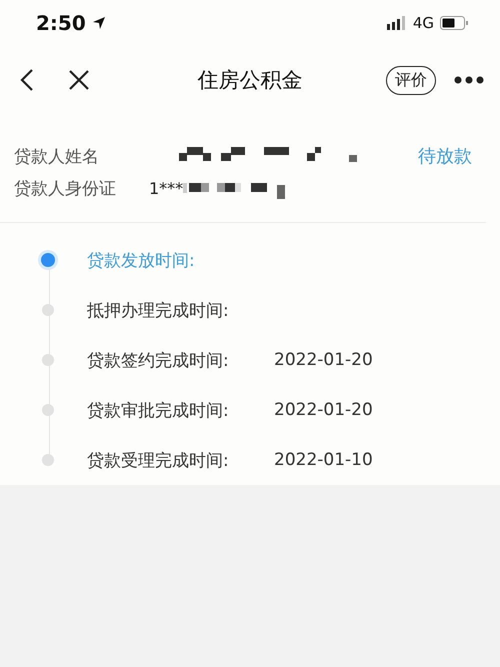 The width and height of the screenshot is (500, 667). What do you see at coordinates (79, 80) in the screenshot?
I see `close-icon` at bounding box center [79, 80].